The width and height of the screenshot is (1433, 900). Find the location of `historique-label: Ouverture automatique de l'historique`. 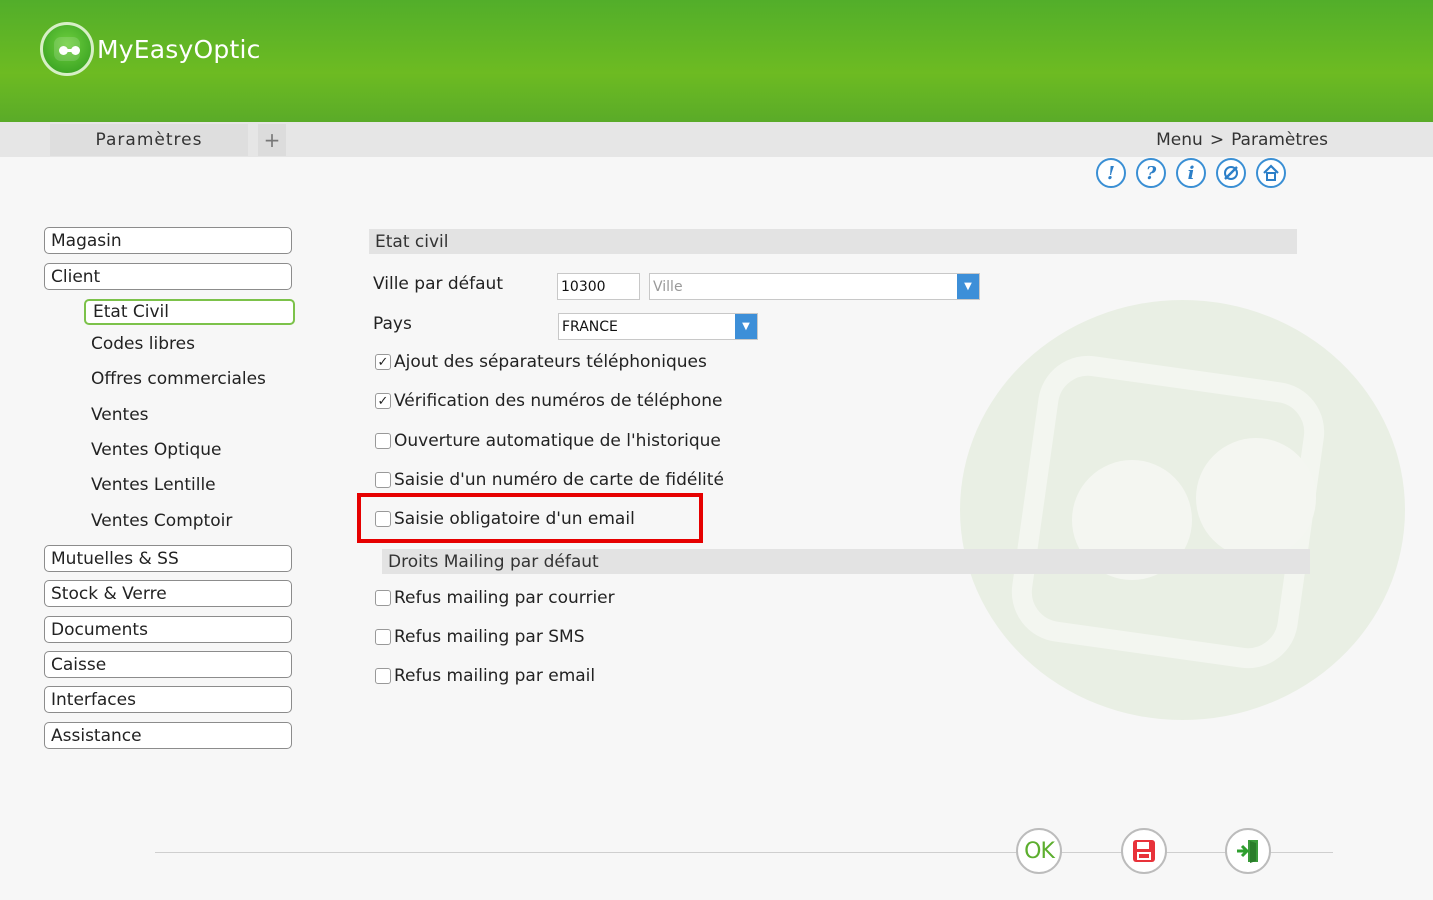

historique-label: Ouverture automatique de l'historique is located at coordinates (557, 441).